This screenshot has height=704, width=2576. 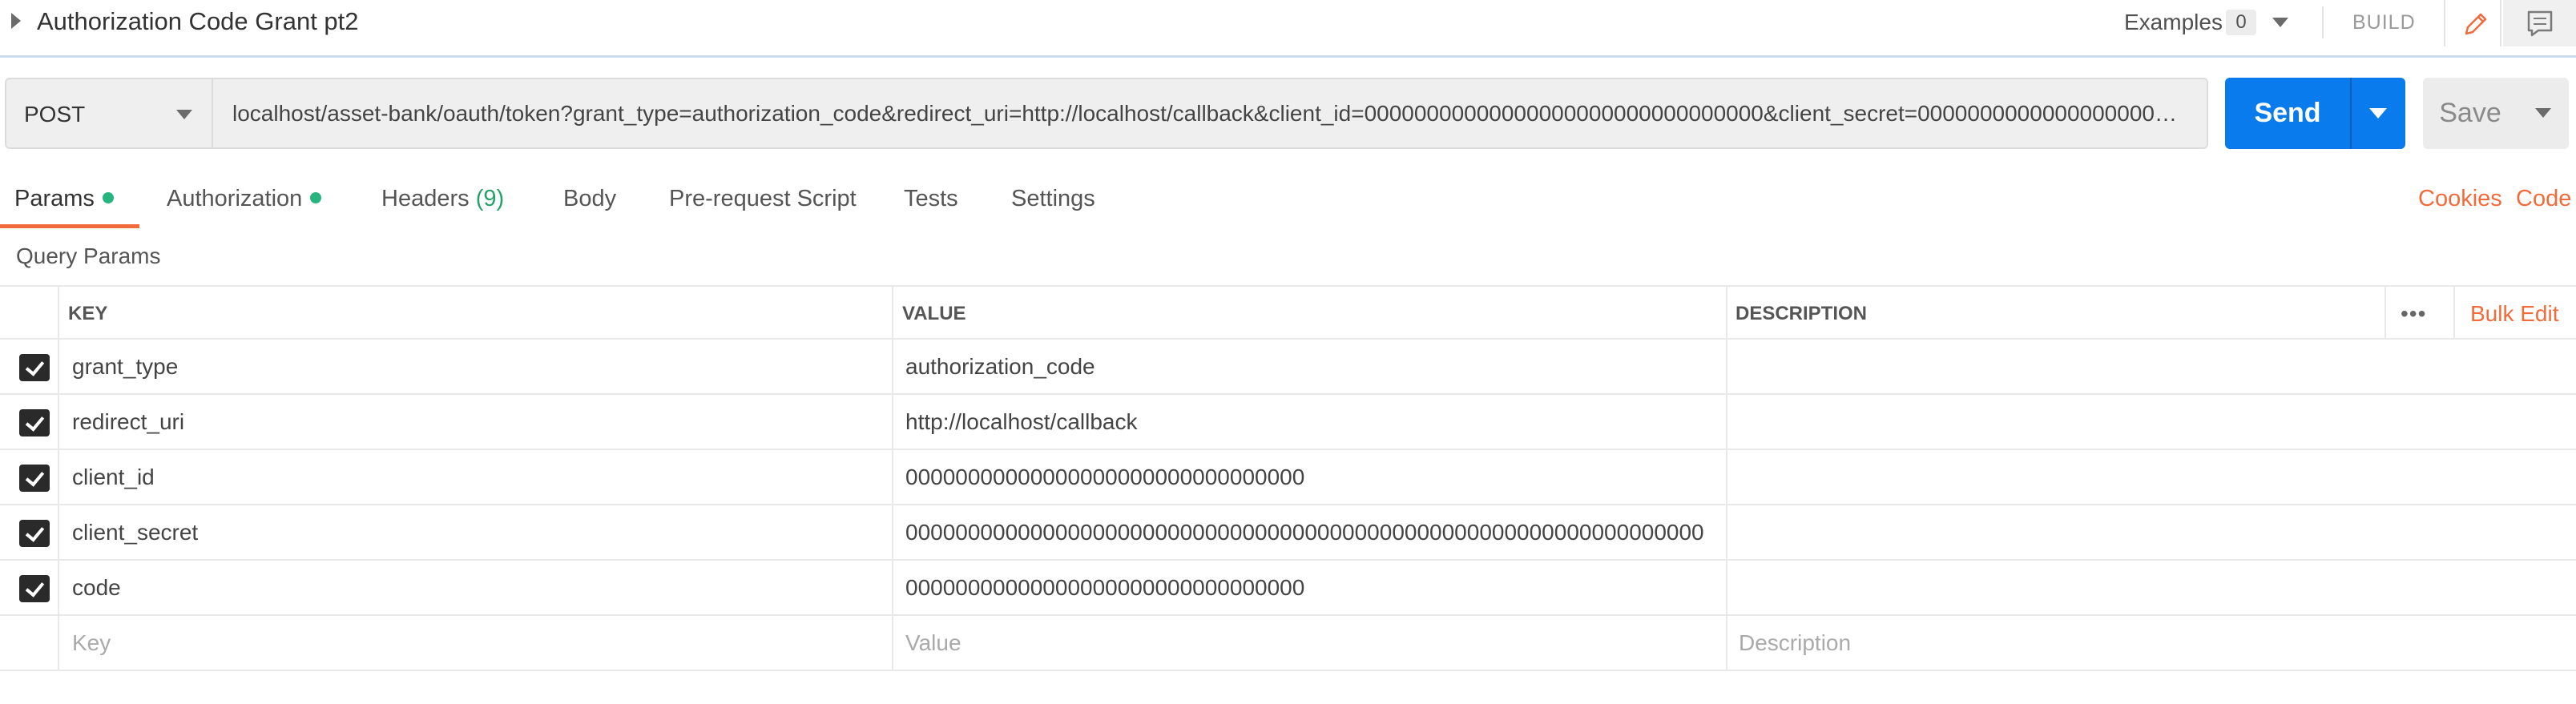 I want to click on active-tab-indicator, so click(x=69, y=226).